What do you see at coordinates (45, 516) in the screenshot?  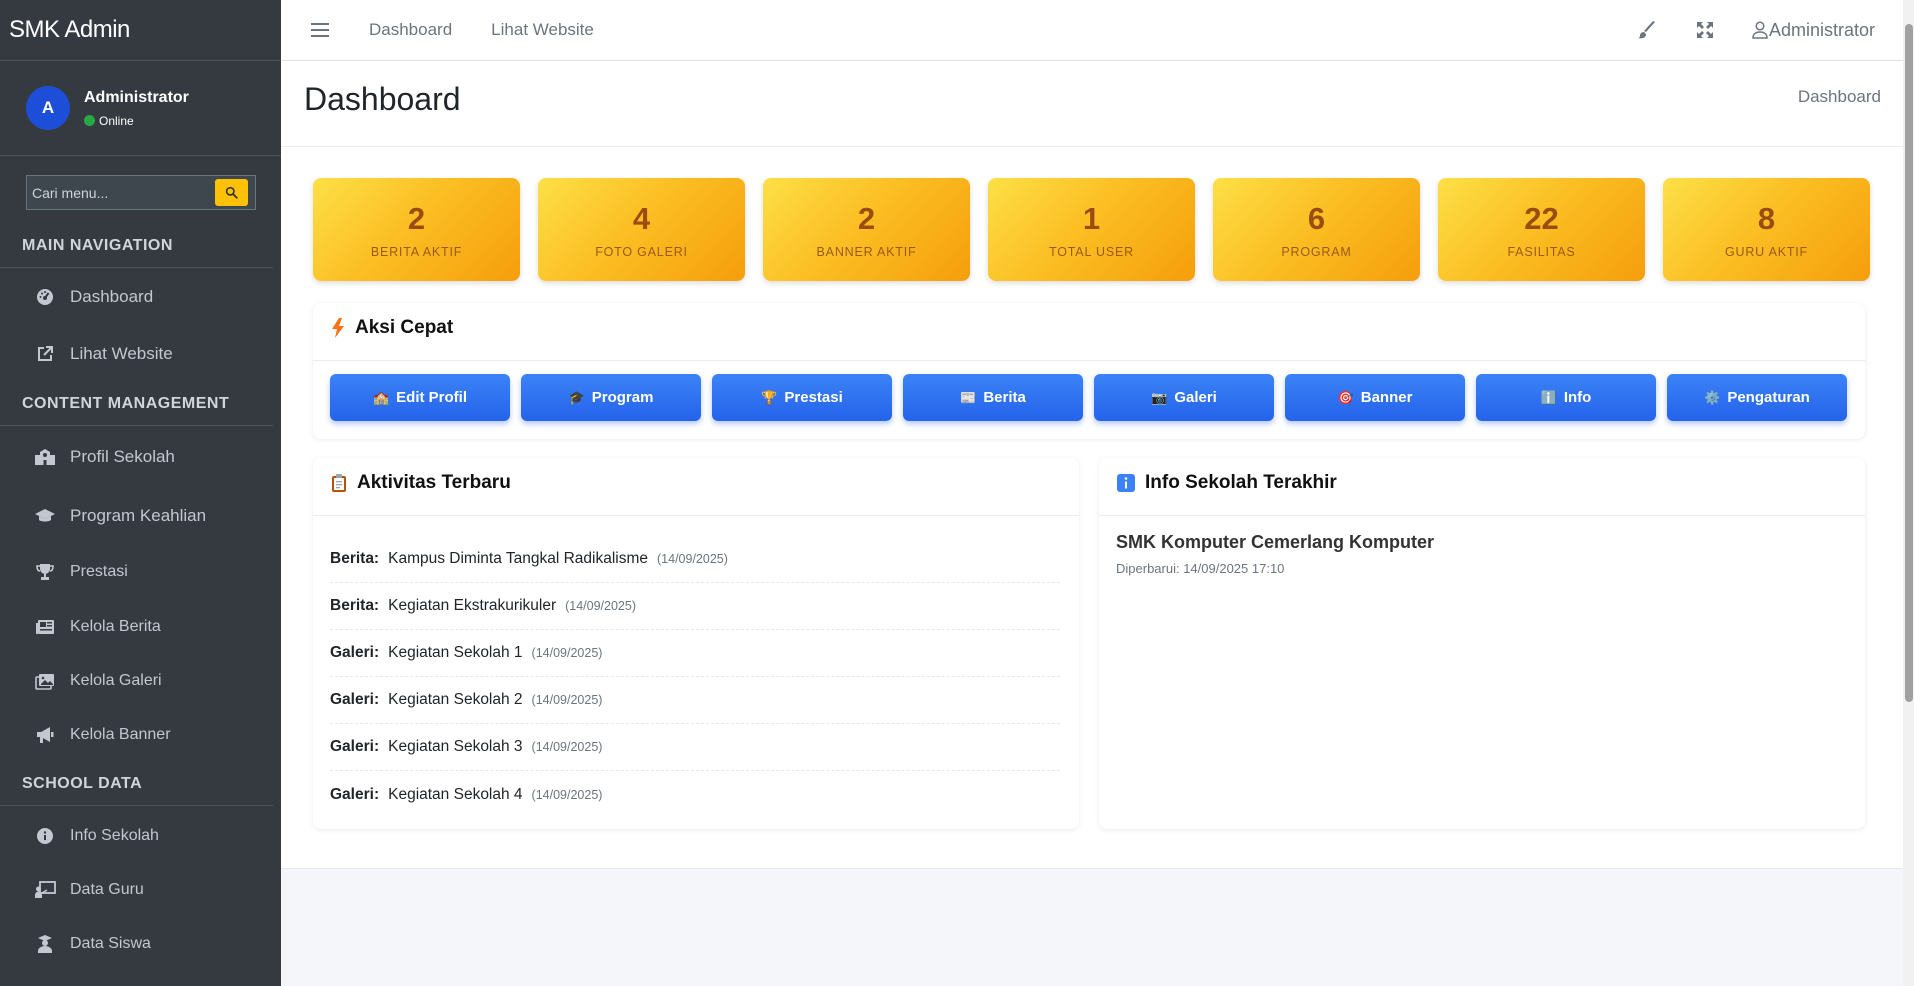 I see `graduation-cap-icon` at bounding box center [45, 516].